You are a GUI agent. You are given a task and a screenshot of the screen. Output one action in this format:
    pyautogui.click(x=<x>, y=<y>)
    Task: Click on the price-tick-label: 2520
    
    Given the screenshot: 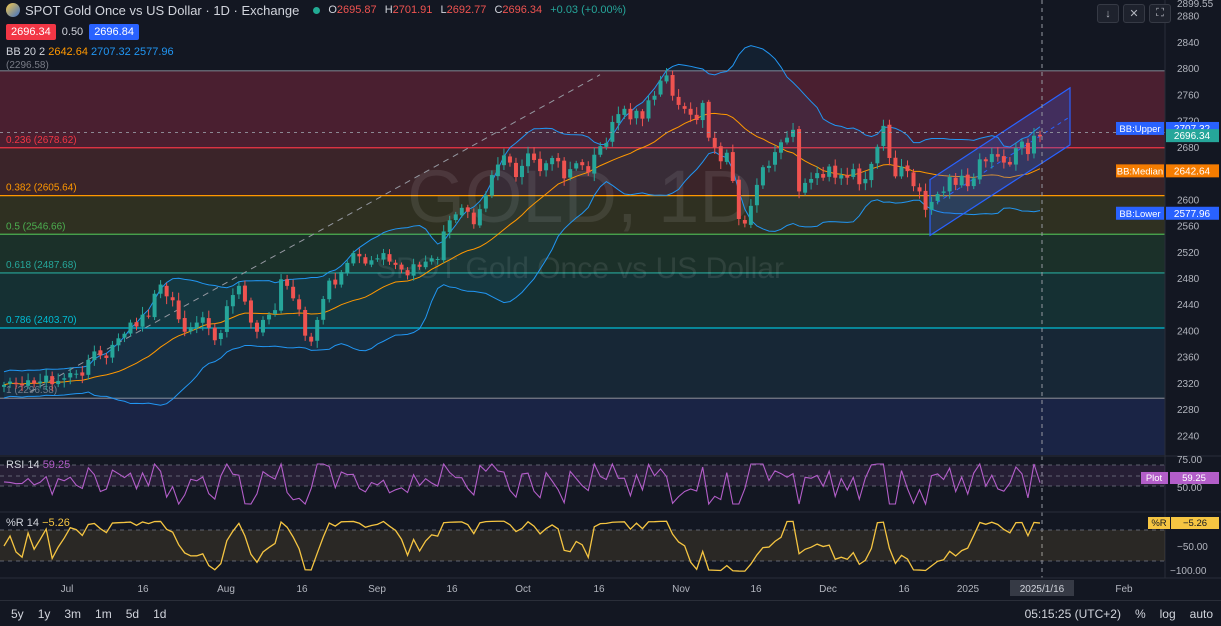 What is the action you would take?
    pyautogui.click(x=1188, y=253)
    